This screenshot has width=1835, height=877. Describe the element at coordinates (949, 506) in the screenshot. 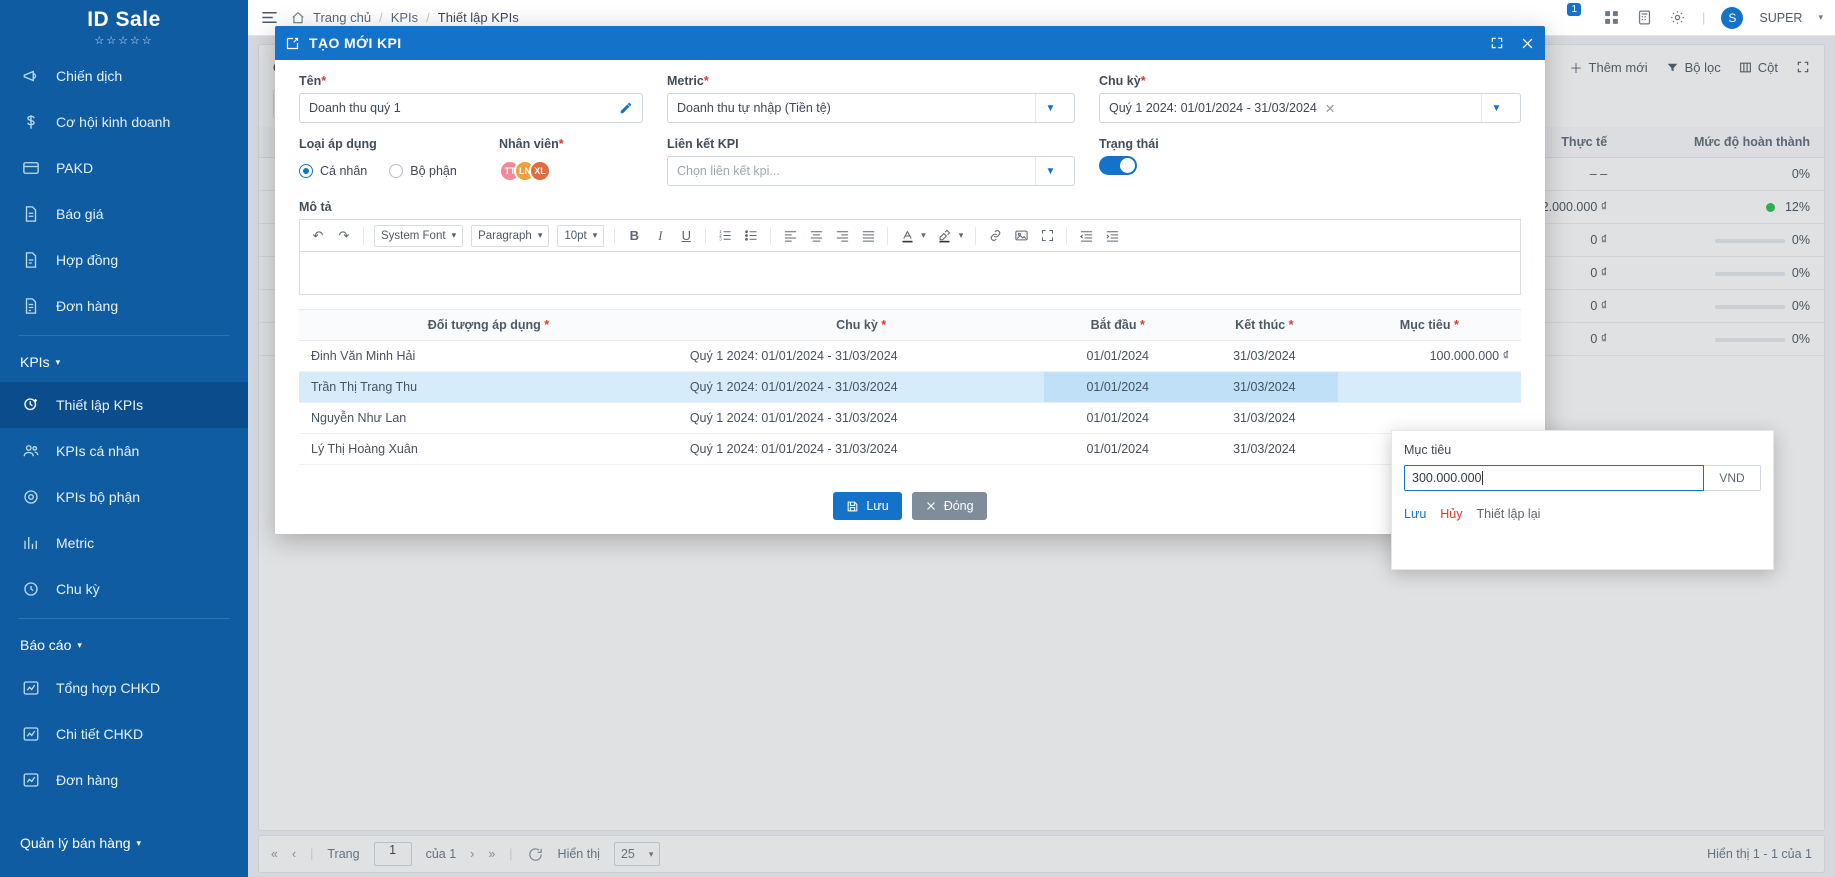

I see `close-button: Đóng` at that location.